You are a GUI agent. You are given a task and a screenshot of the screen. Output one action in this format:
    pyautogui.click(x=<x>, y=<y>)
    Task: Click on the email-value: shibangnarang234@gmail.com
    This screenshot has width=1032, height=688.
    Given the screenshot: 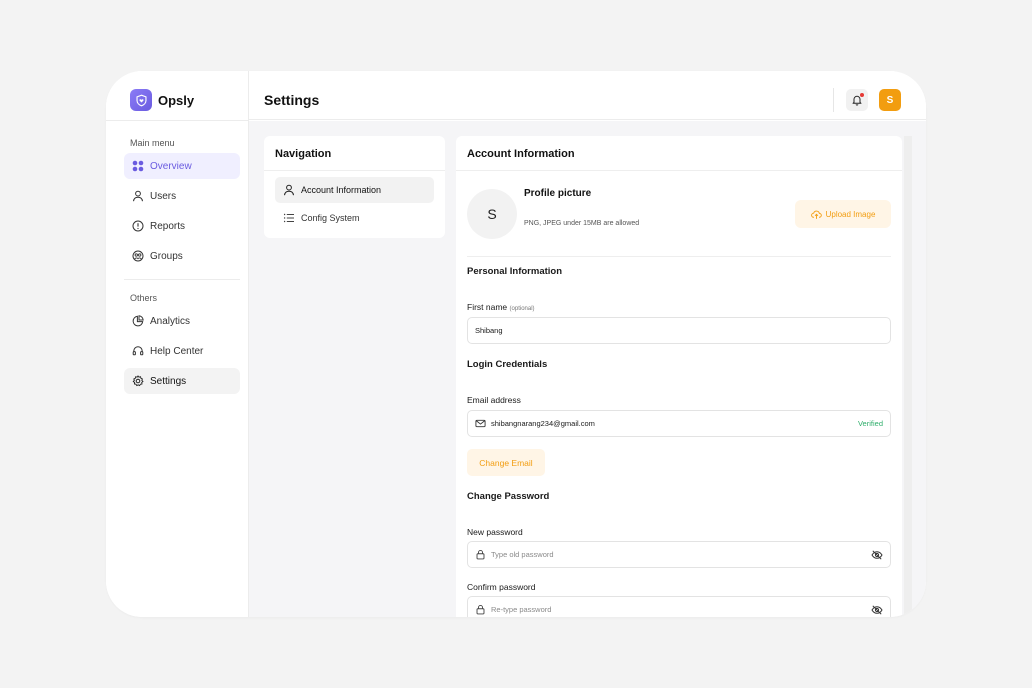 What is the action you would take?
    pyautogui.click(x=543, y=423)
    